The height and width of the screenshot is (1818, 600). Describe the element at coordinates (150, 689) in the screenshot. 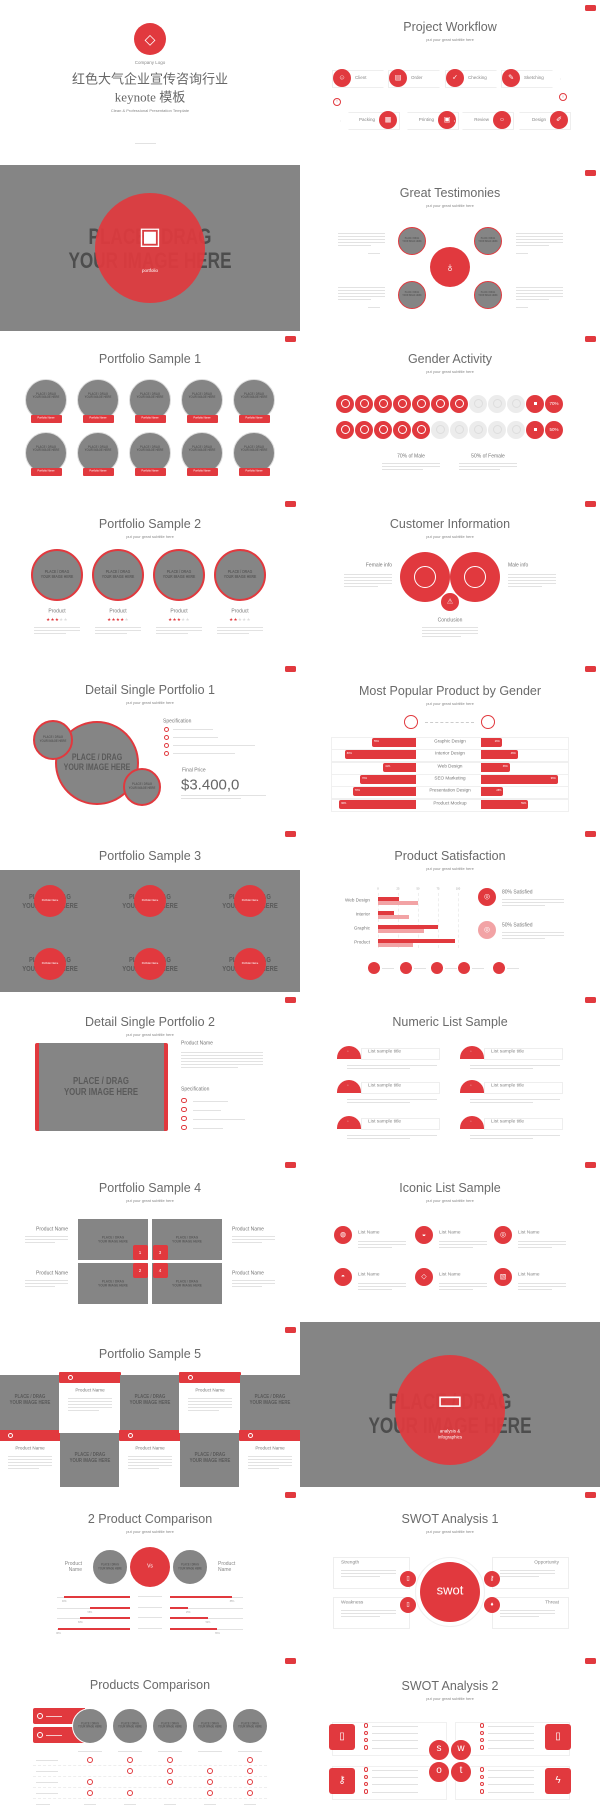

I see `slide-title: Detail Single Portfolio 1` at that location.